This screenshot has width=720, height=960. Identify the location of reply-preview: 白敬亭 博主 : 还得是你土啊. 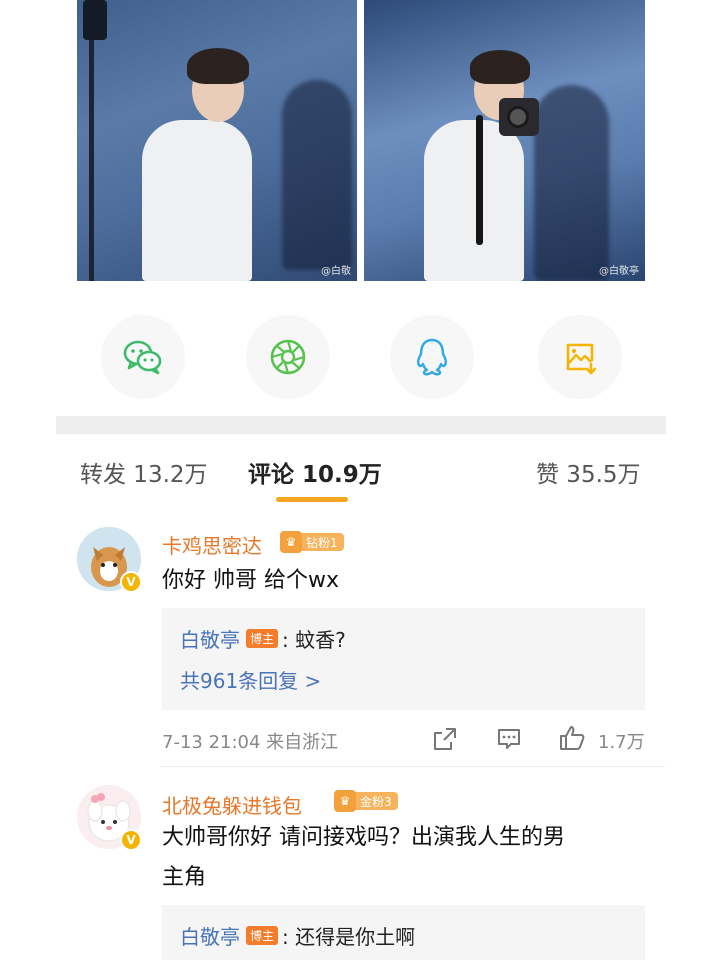
(403, 932).